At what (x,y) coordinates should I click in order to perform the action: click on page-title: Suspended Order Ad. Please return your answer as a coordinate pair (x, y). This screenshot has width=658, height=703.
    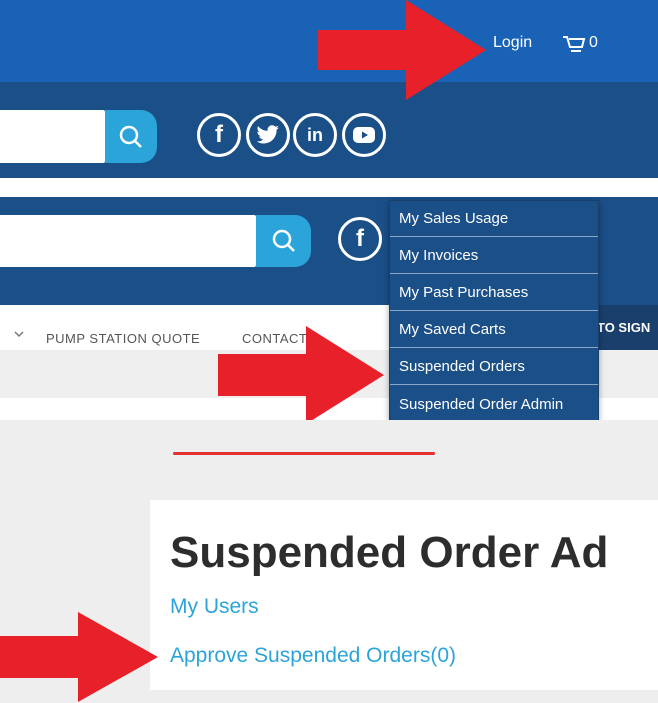
    Looking at the image, I should click on (389, 552).